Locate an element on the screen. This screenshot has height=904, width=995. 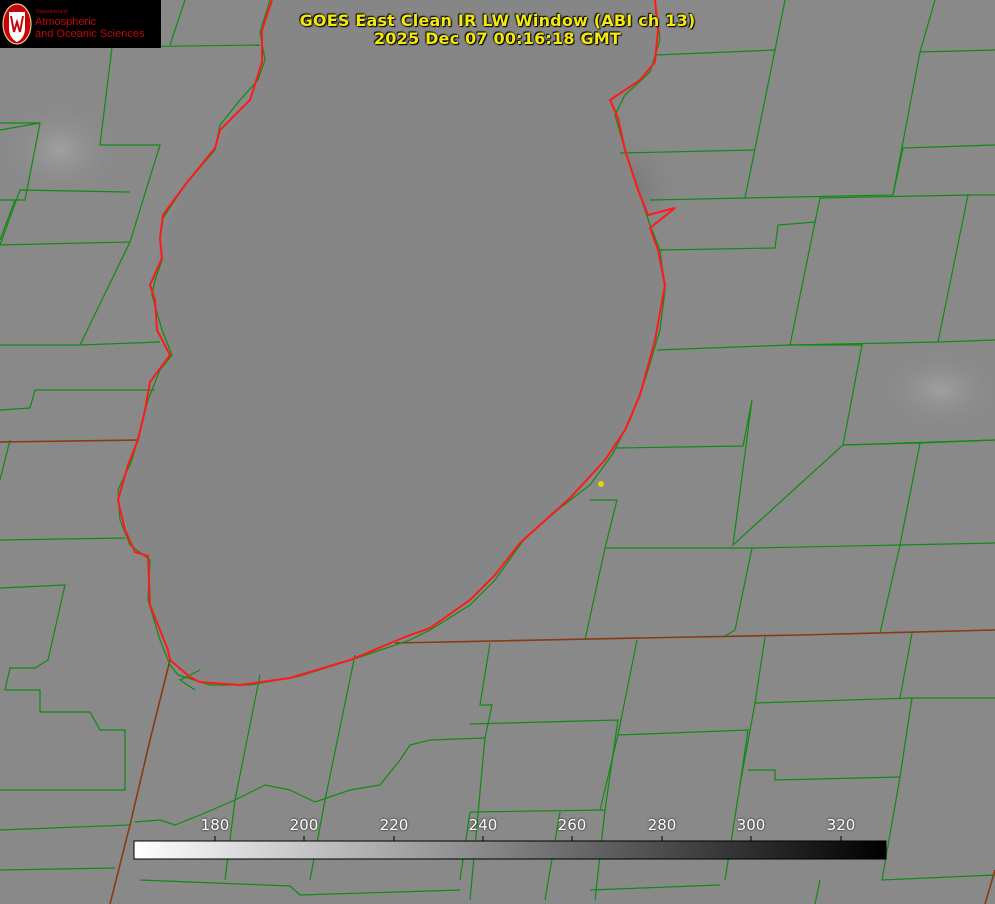
station-marker is located at coordinates (601, 484).